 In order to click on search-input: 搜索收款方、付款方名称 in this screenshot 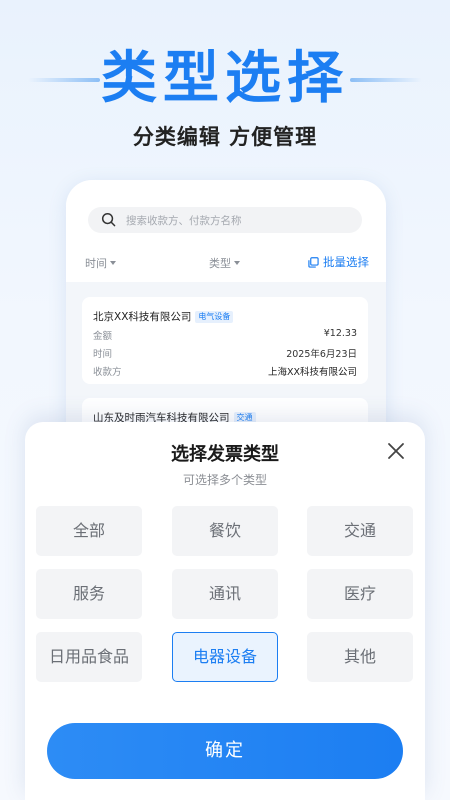, I will do `click(225, 220)`.